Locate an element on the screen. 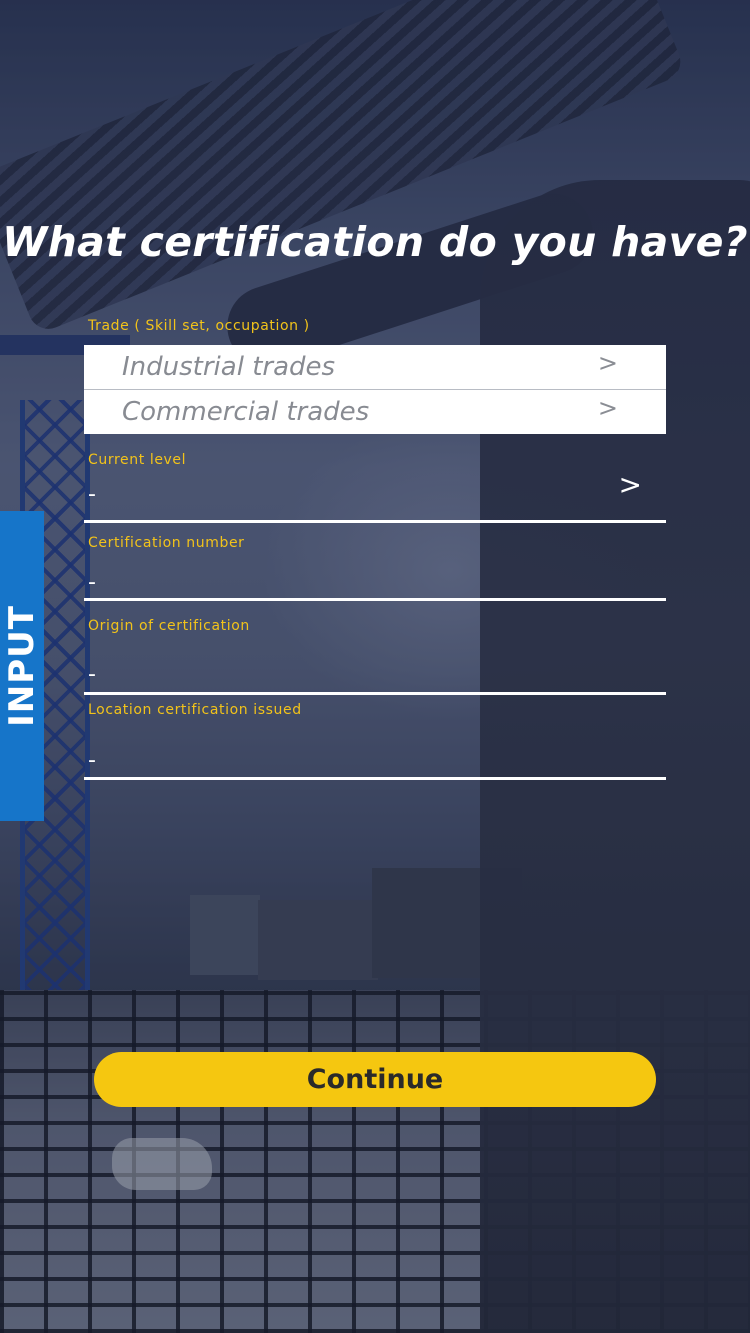  trade-option-industrial: Industrial trades > is located at coordinates (375, 367).